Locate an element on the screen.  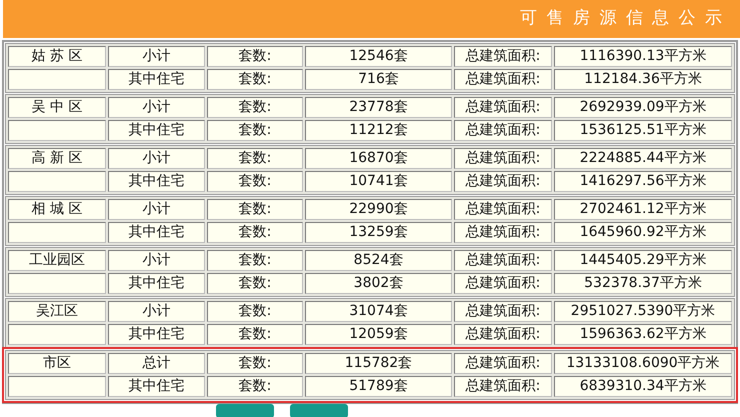
district-cell: 相 城 区 is located at coordinates (57, 209).